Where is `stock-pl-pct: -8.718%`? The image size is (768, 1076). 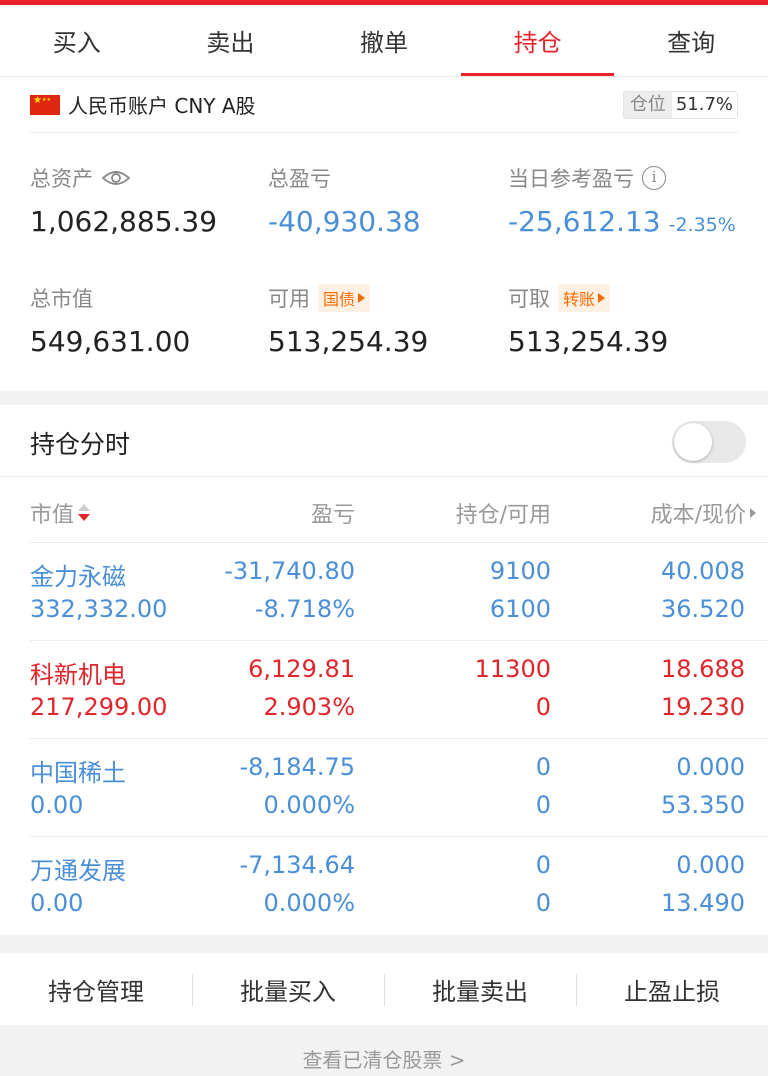 stock-pl-pct: -8.718% is located at coordinates (304, 609).